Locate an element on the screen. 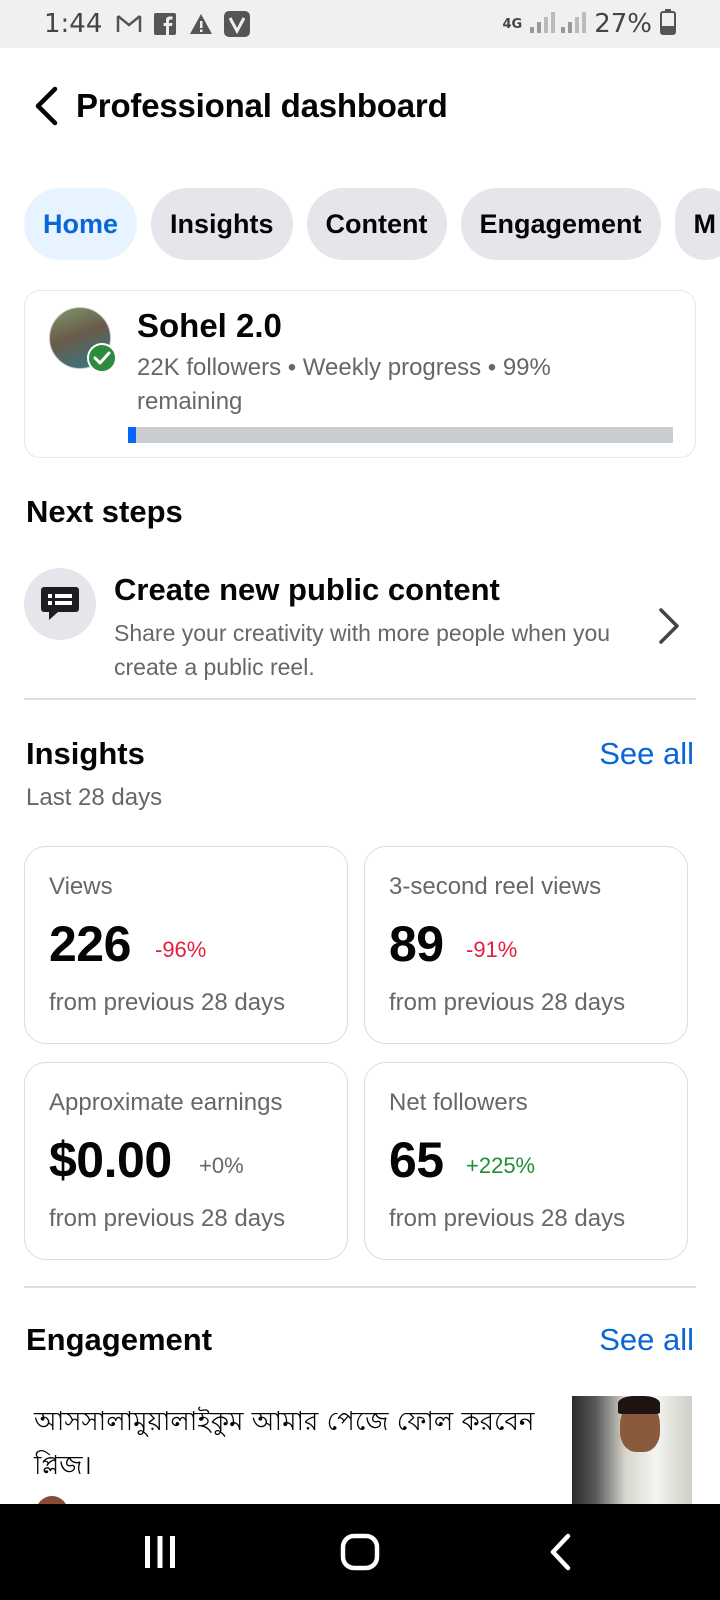 This screenshot has width=720, height=1600. recents-button is located at coordinates (160, 1552).